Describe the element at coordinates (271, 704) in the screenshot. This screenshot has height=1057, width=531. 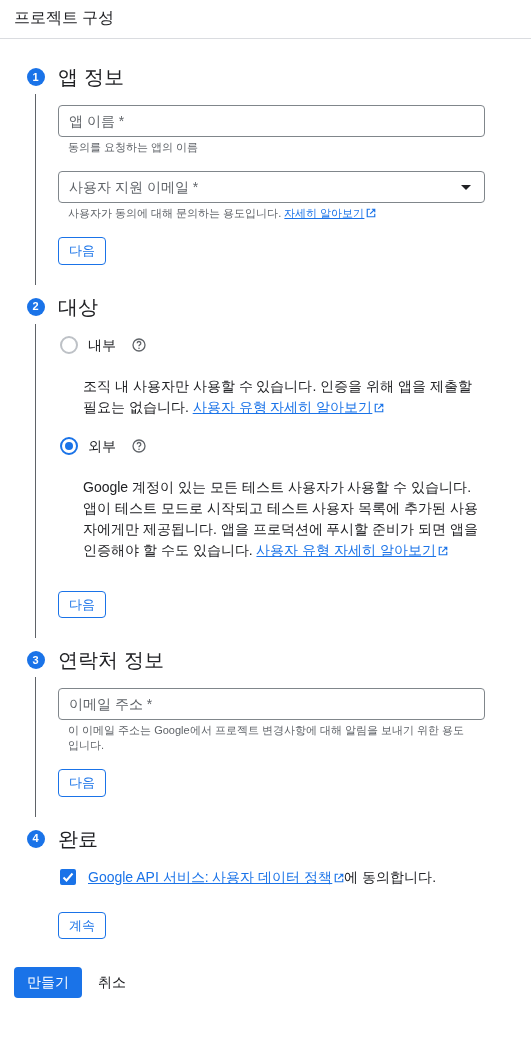
I see `input-field: 이메일 주소 *` at that location.